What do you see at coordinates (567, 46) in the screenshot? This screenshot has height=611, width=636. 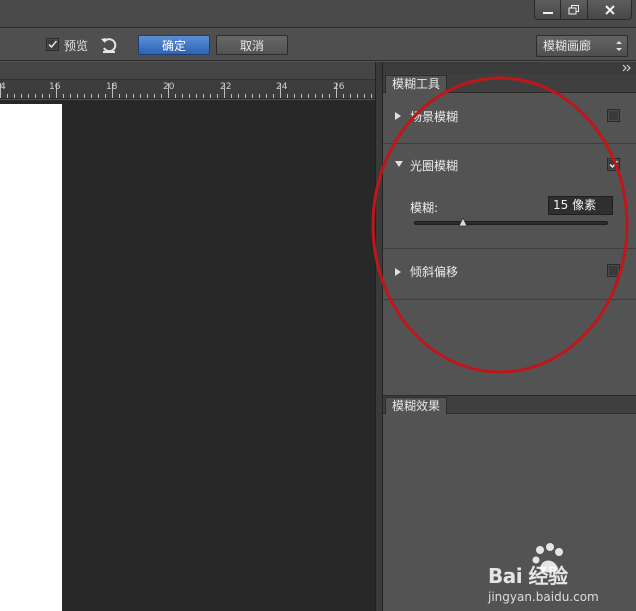 I see `gallery-select-value: 模糊画廊` at bounding box center [567, 46].